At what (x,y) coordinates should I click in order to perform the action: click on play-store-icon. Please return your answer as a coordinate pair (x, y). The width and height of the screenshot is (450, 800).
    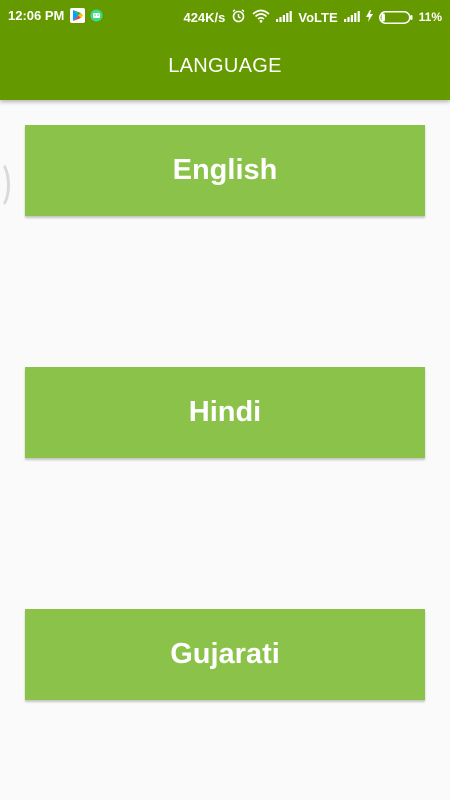
    Looking at the image, I should click on (78, 15).